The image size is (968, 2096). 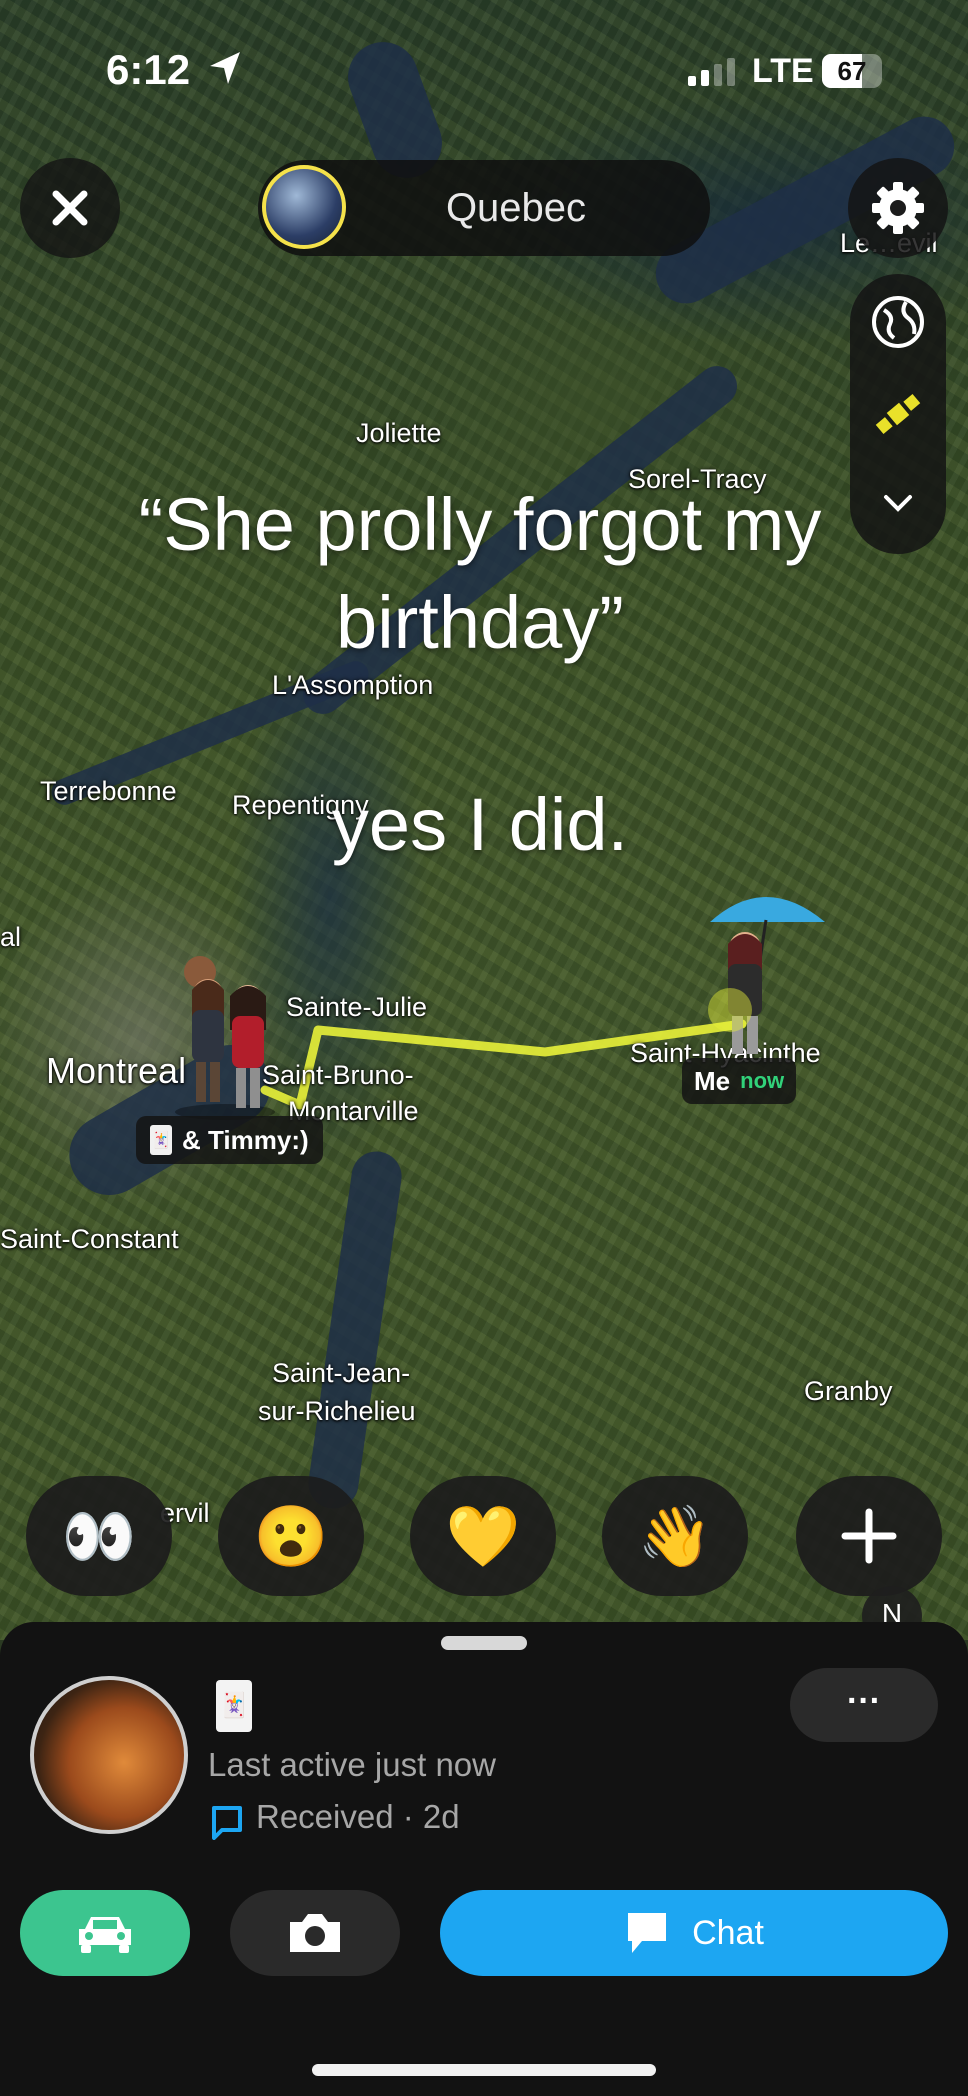 What do you see at coordinates (89, 1239) in the screenshot?
I see `place-label: Saint-Constant` at bounding box center [89, 1239].